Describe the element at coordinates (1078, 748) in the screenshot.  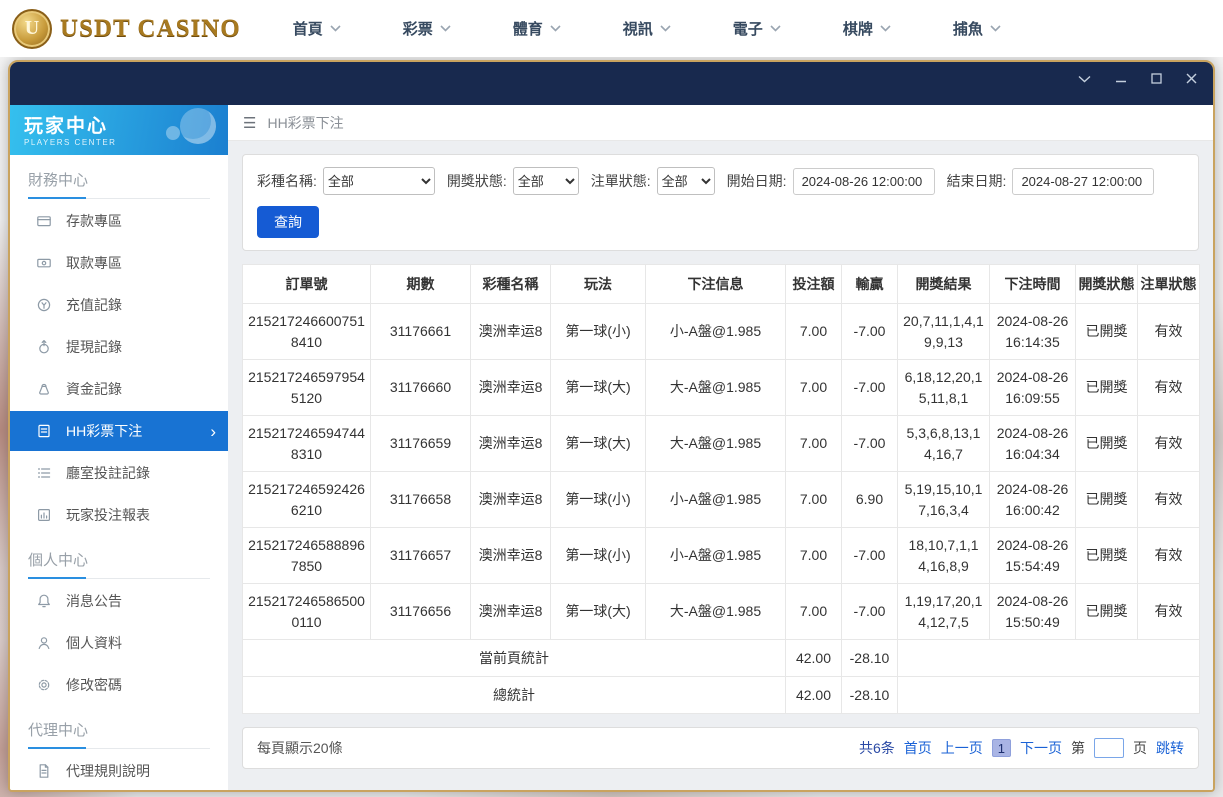
I see `page-prefix-label: 第` at that location.